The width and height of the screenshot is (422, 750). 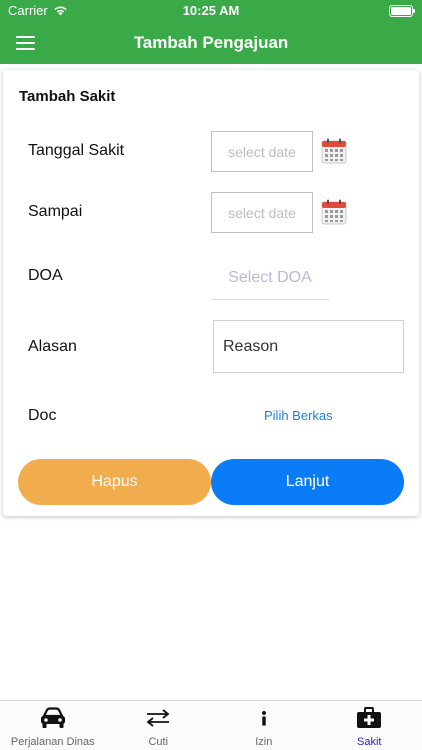 I want to click on tab-cuti: Cuti, so click(x=159, y=725).